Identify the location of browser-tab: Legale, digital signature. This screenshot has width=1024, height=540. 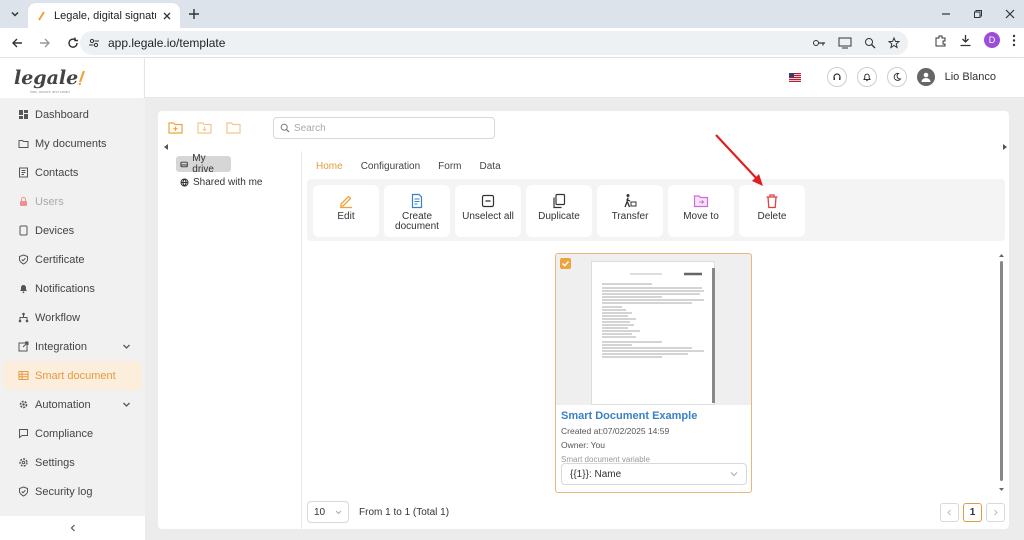
(104, 15).